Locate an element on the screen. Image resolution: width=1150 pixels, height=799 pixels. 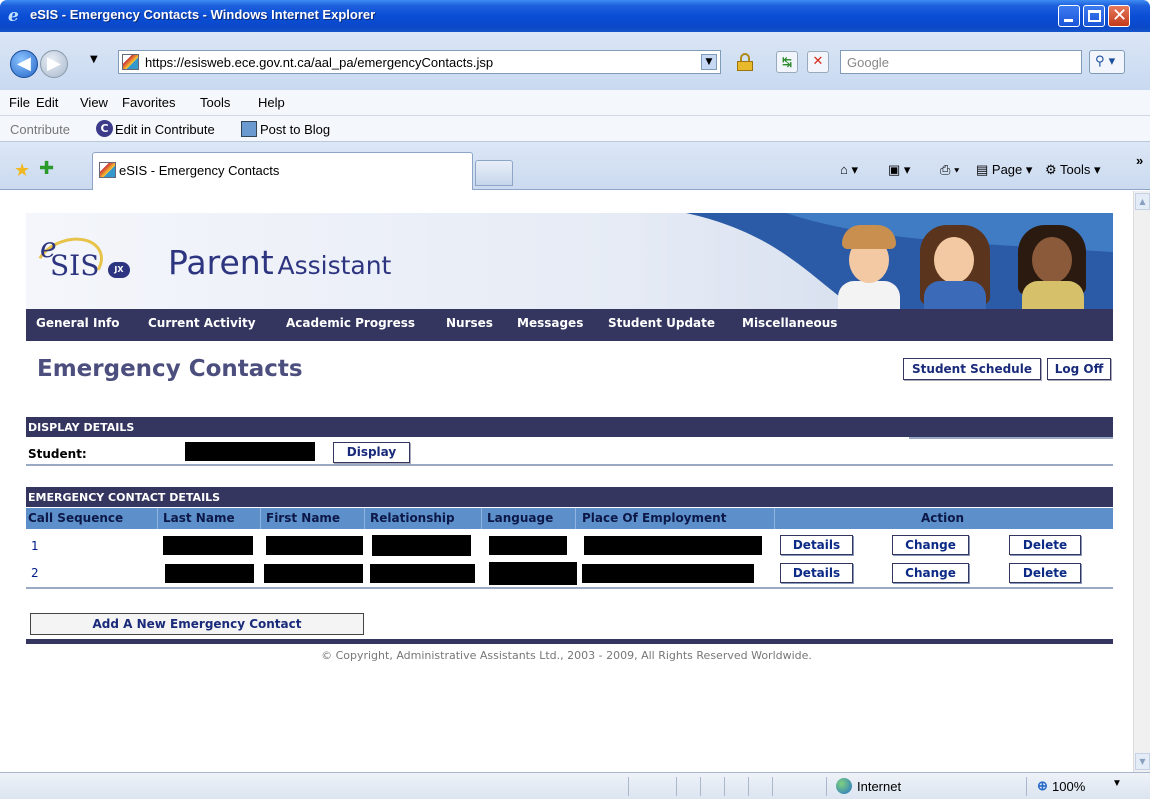
tab-esis-emergency-contacts: eSIS - Emergency Contacts is located at coordinates (282, 171).